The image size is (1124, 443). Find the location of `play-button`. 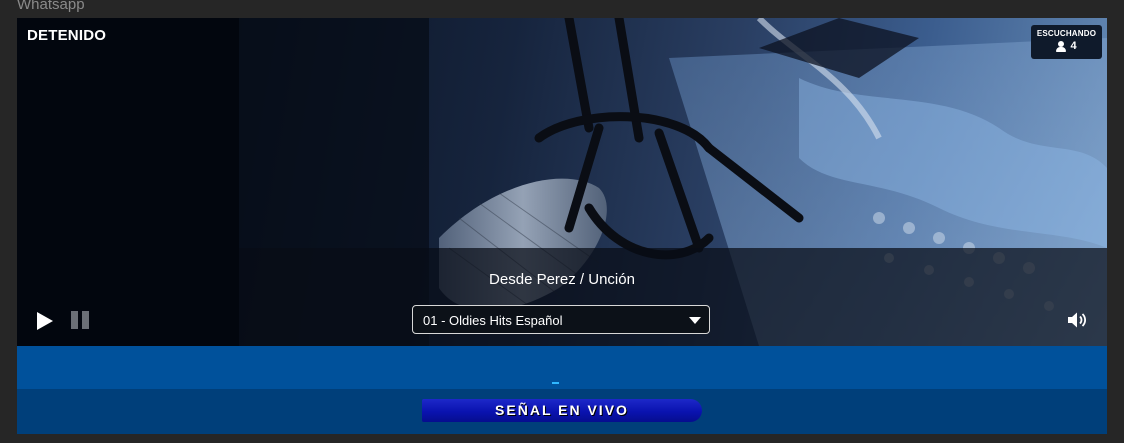

play-button is located at coordinates (45, 321).